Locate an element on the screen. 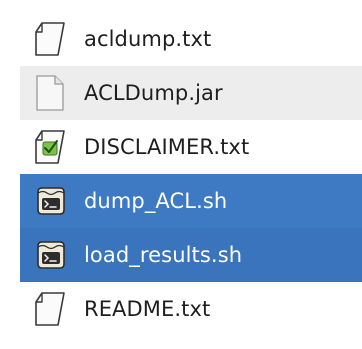 Image resolution: width=362 pixels, height=349 pixels. file-item-readme-txt: README.txt is located at coordinates (191, 309).